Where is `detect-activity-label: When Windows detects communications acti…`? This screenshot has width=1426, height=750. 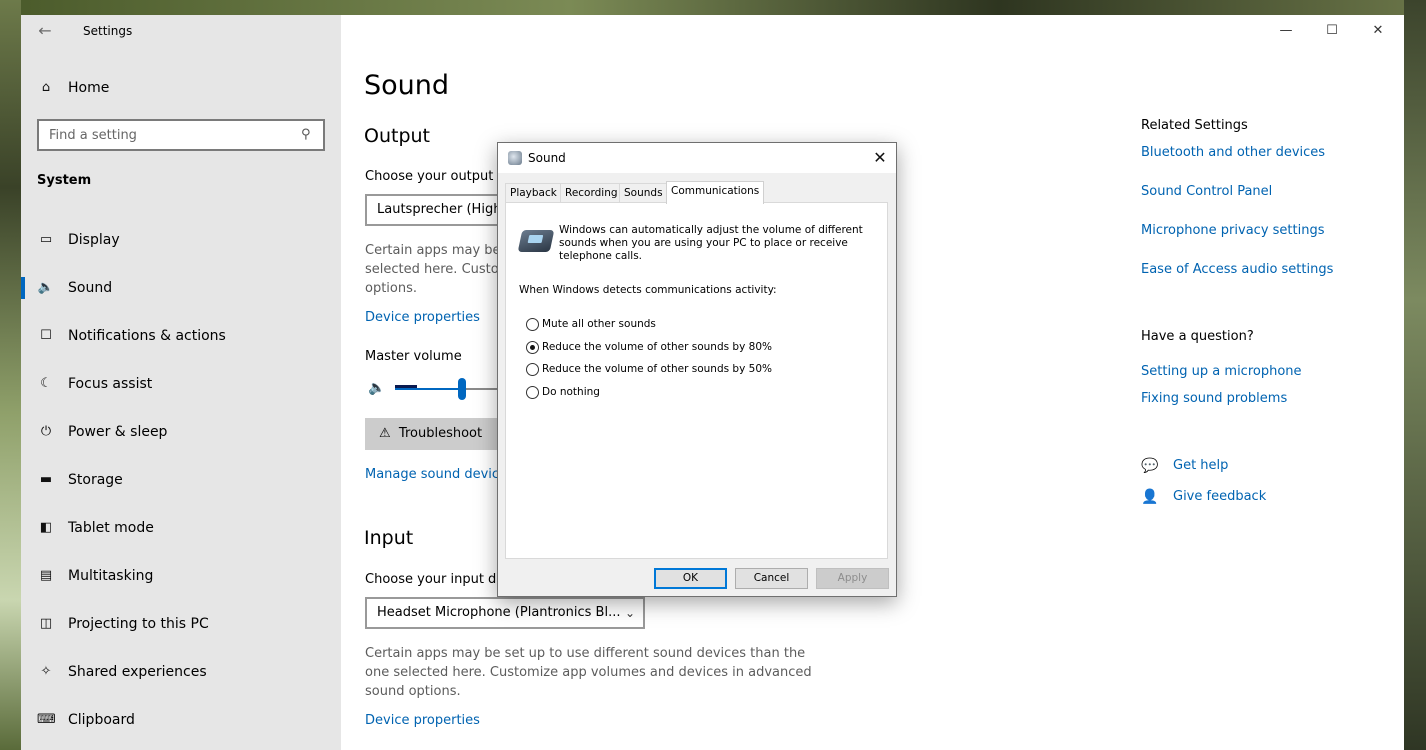 detect-activity-label: When Windows detects communications acti… is located at coordinates (648, 290).